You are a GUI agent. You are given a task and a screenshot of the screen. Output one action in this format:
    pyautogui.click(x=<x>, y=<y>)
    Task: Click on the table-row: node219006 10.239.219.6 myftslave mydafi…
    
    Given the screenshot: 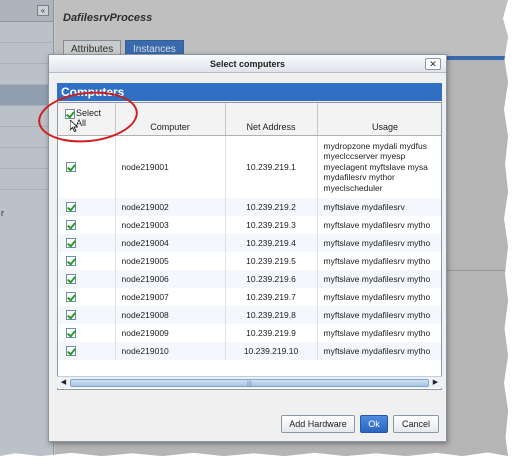 What is the action you would take?
    pyautogui.click(x=249, y=279)
    